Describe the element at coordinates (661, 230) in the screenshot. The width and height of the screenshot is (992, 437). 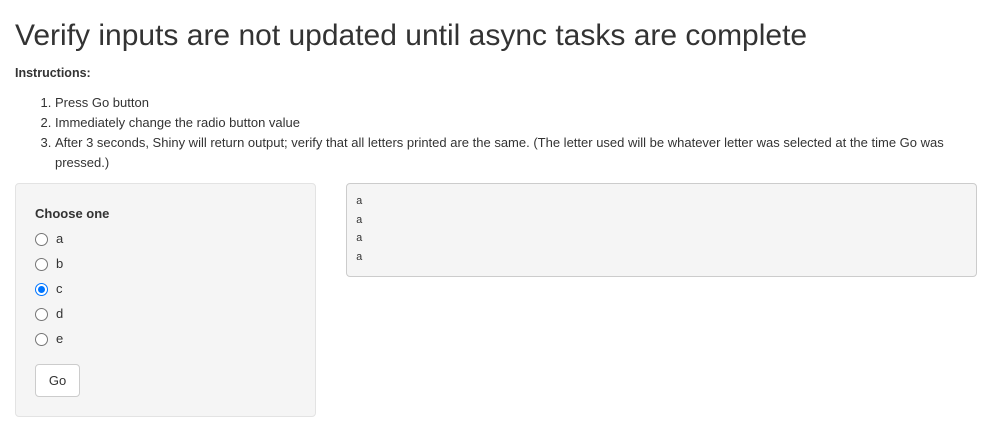
I see `output-panel: a a a a` at that location.